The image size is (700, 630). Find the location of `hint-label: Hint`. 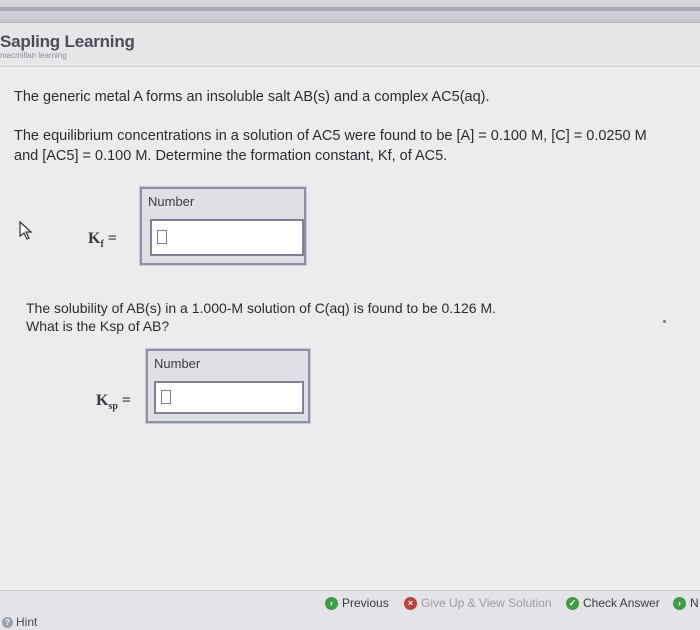

hint-label: Hint is located at coordinates (27, 622).